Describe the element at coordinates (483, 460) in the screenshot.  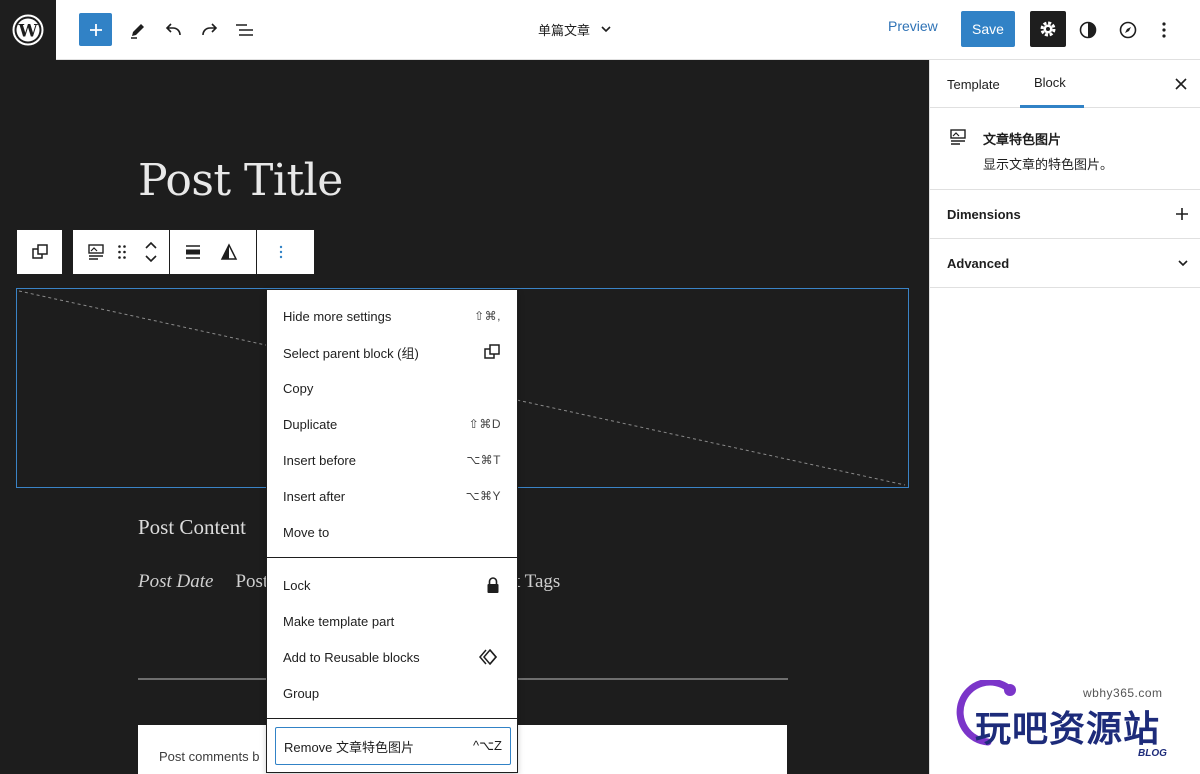
I see `menu-item-shortcut: ⌥⌘T` at that location.